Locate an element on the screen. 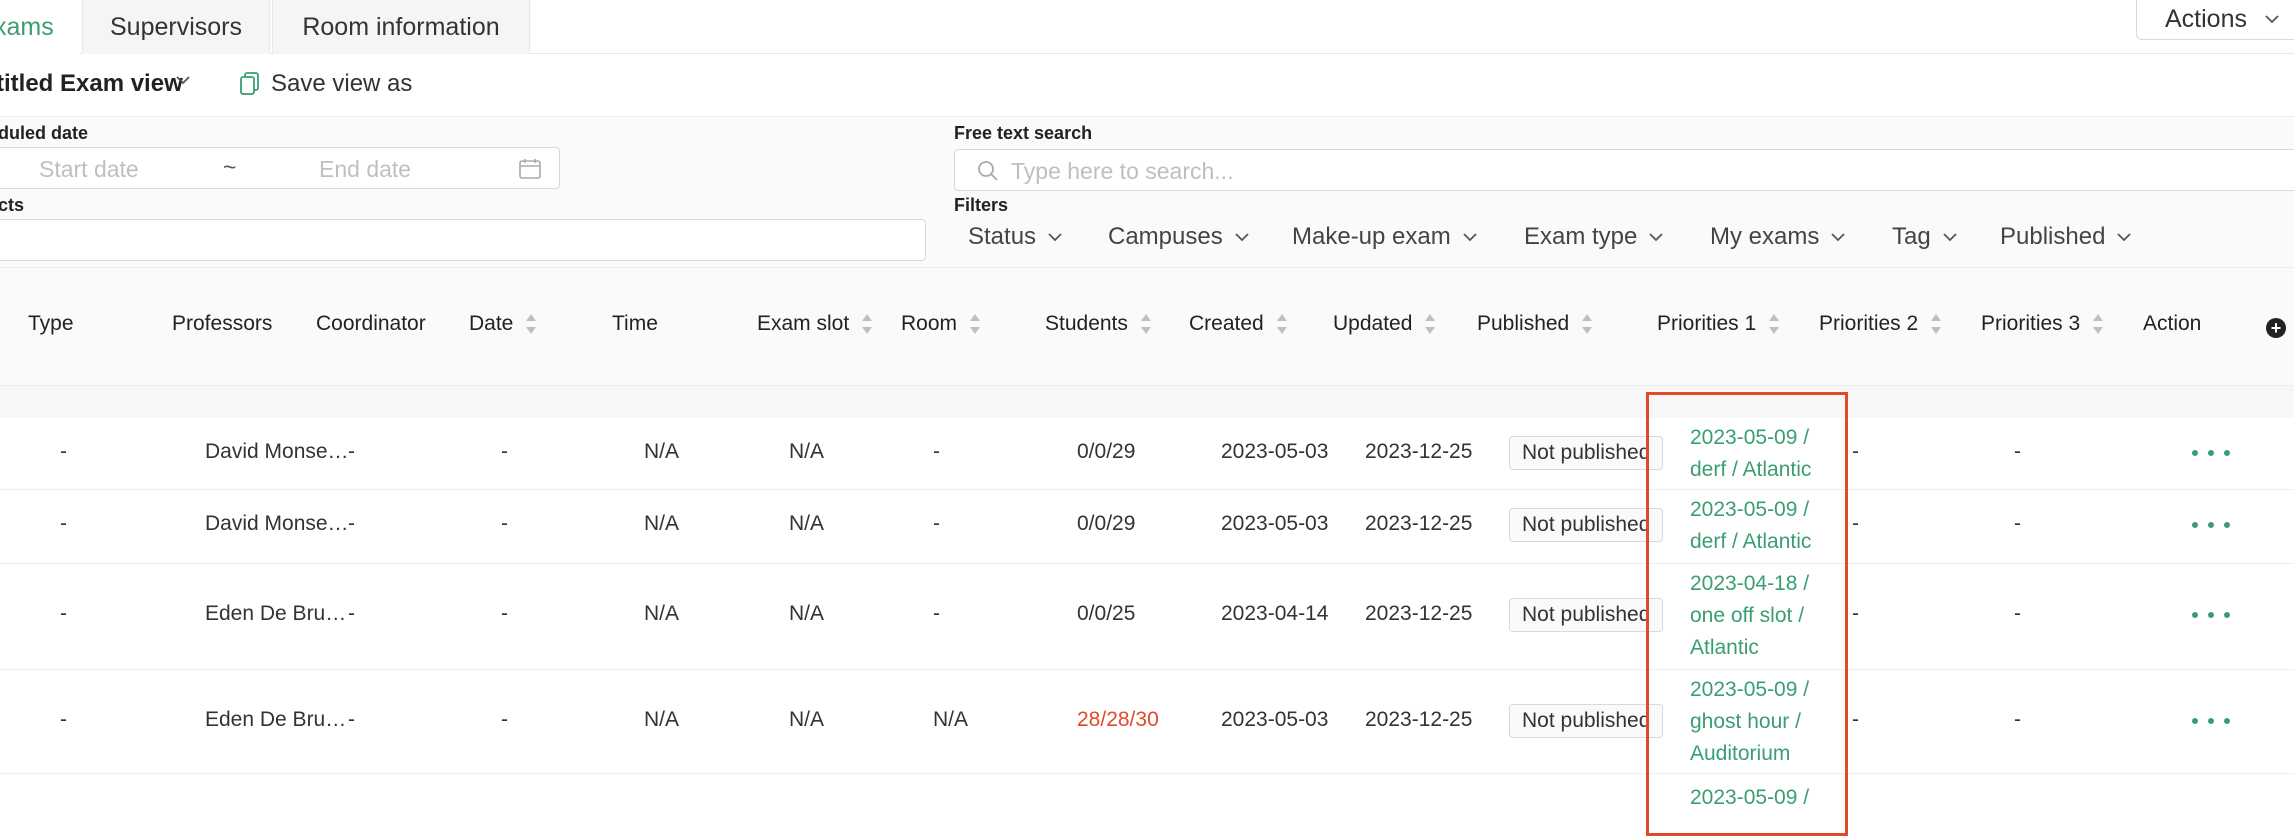  column-professors: Professors is located at coordinates (222, 324).